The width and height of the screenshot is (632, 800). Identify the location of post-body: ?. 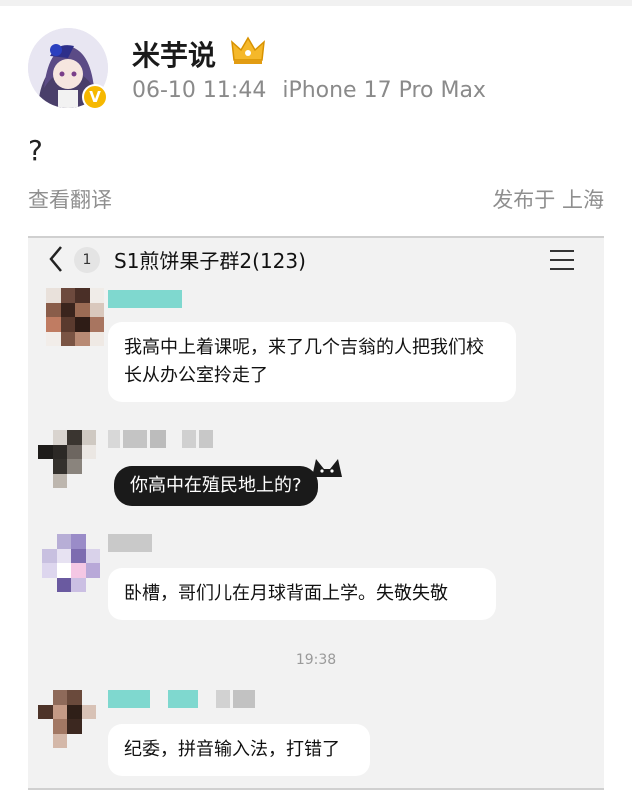
(35, 150).